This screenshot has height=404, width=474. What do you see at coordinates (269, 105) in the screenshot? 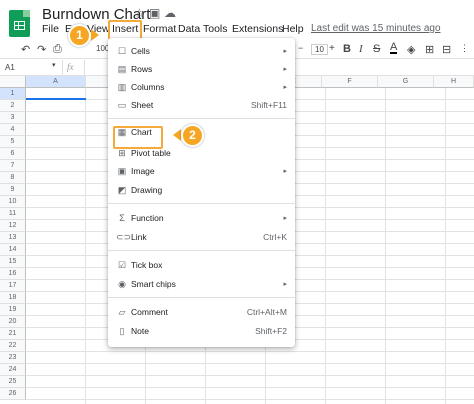
I see `menu-item-shortcut: Shift+F11` at bounding box center [269, 105].